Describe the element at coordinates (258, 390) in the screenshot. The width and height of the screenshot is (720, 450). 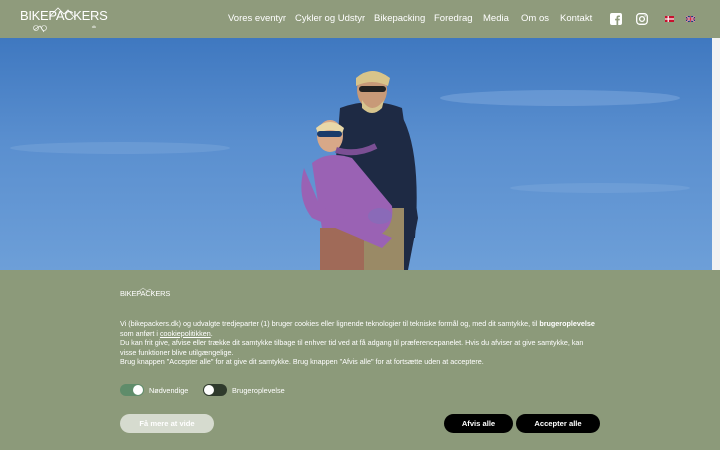
I see `experience-toggle-label: Brugeroplevelse` at that location.